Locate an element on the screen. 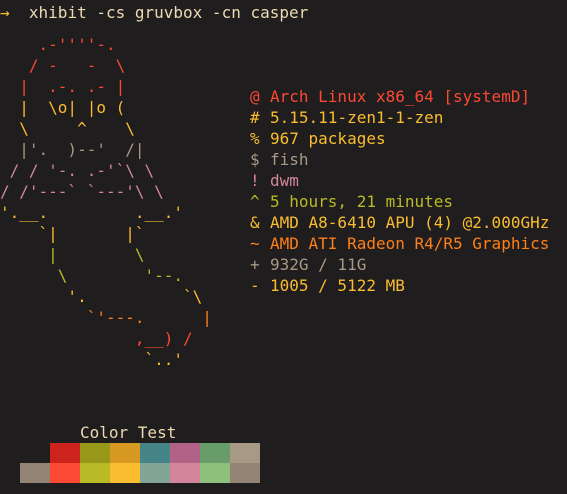 This screenshot has width=567, height=494. ascii-art-line: '.__. .__.' is located at coordinates (92, 212).